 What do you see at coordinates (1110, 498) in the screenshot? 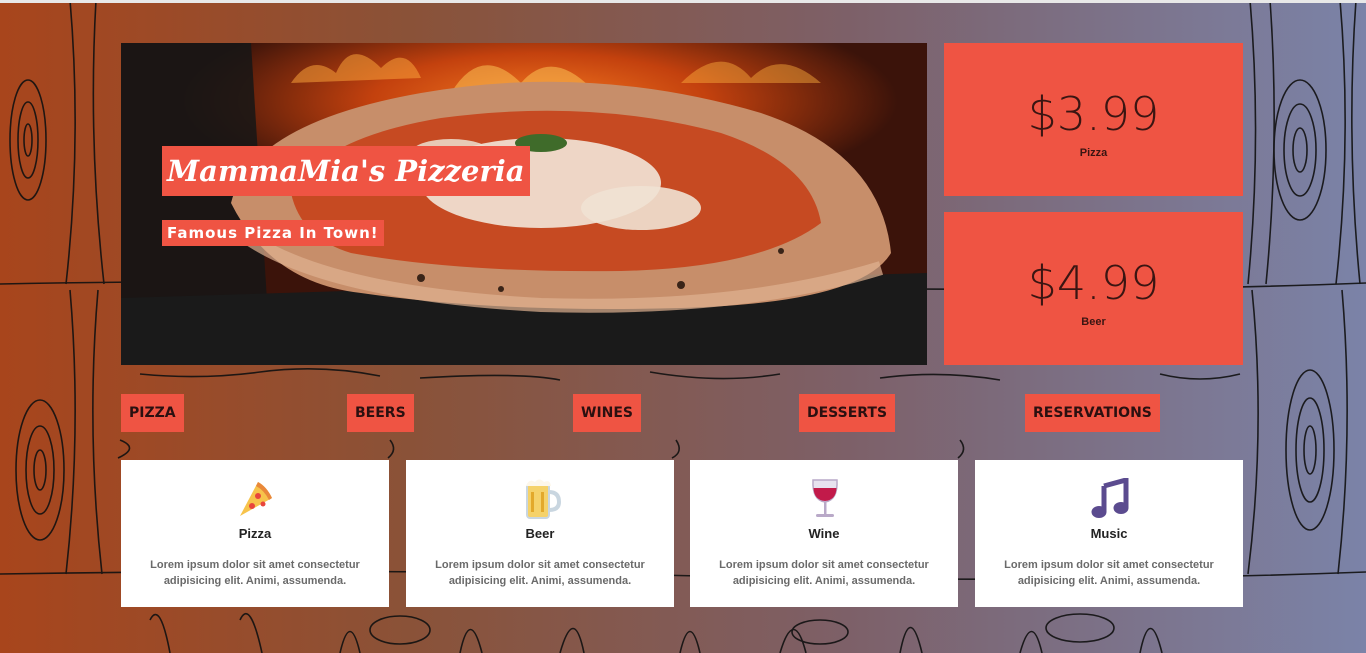
I see `music-note-icon` at bounding box center [1110, 498].